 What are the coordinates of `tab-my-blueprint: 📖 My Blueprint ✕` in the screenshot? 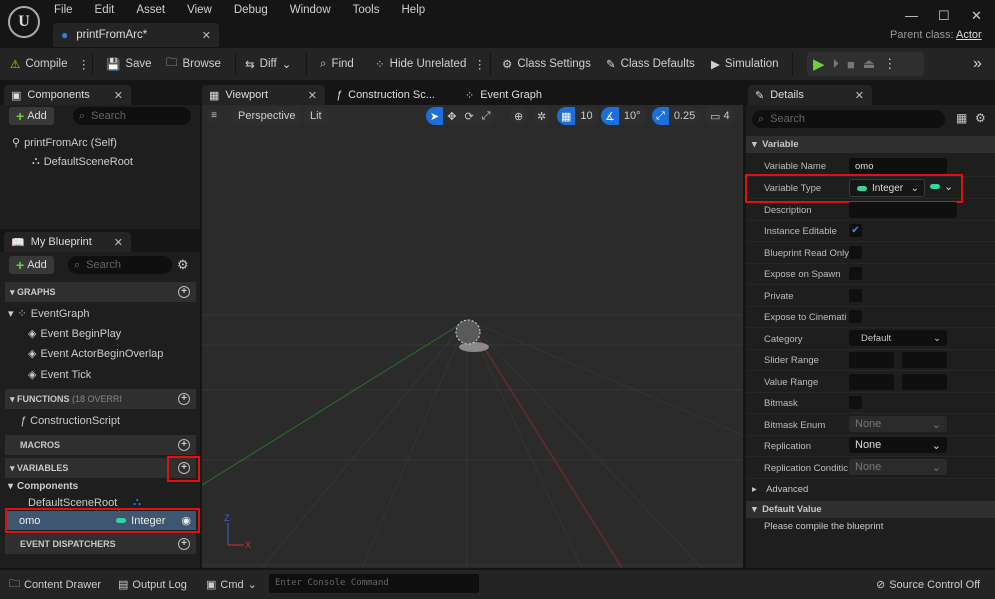 It's located at (67, 242).